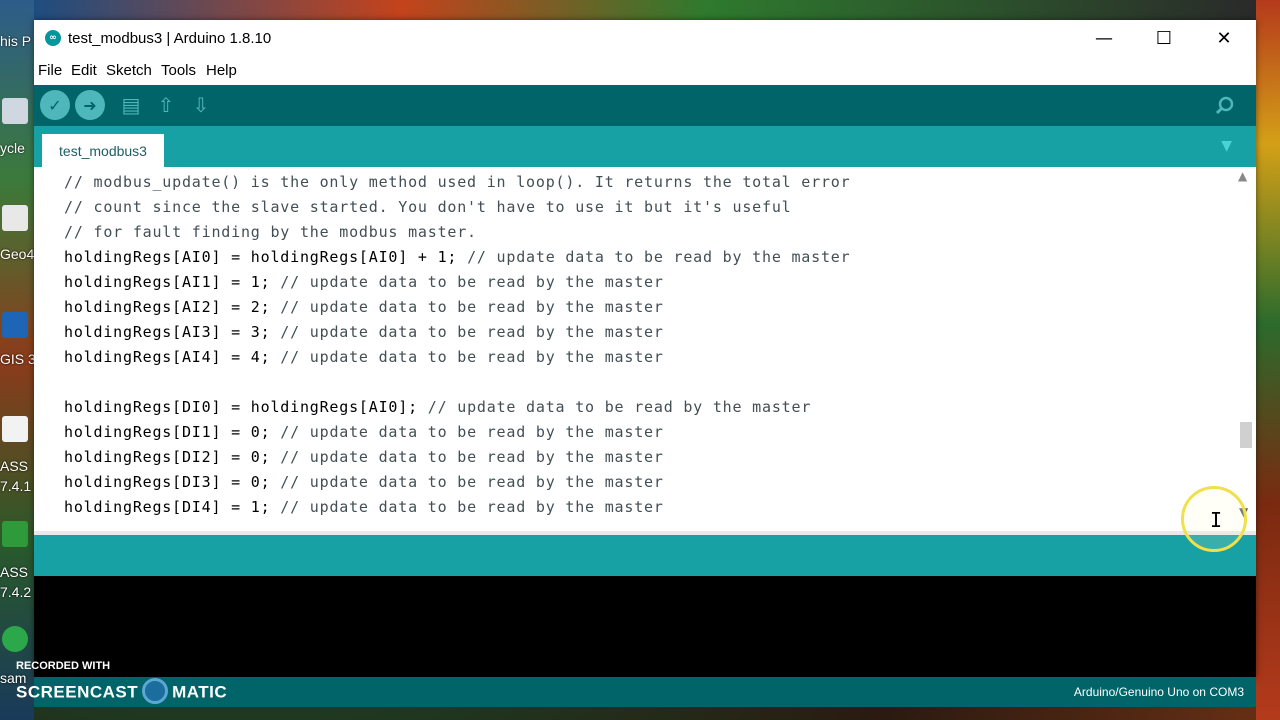 The image size is (1280, 720). What do you see at coordinates (129, 70) in the screenshot?
I see `menu-sketch: Sketch` at bounding box center [129, 70].